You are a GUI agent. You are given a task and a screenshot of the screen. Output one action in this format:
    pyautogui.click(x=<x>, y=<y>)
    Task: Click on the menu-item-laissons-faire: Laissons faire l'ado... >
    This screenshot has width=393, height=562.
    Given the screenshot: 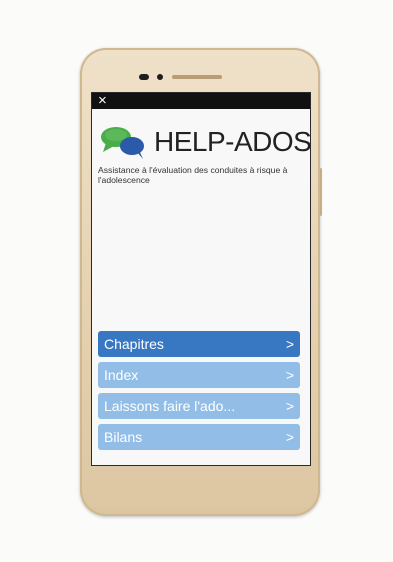 What is the action you would take?
    pyautogui.click(x=199, y=406)
    